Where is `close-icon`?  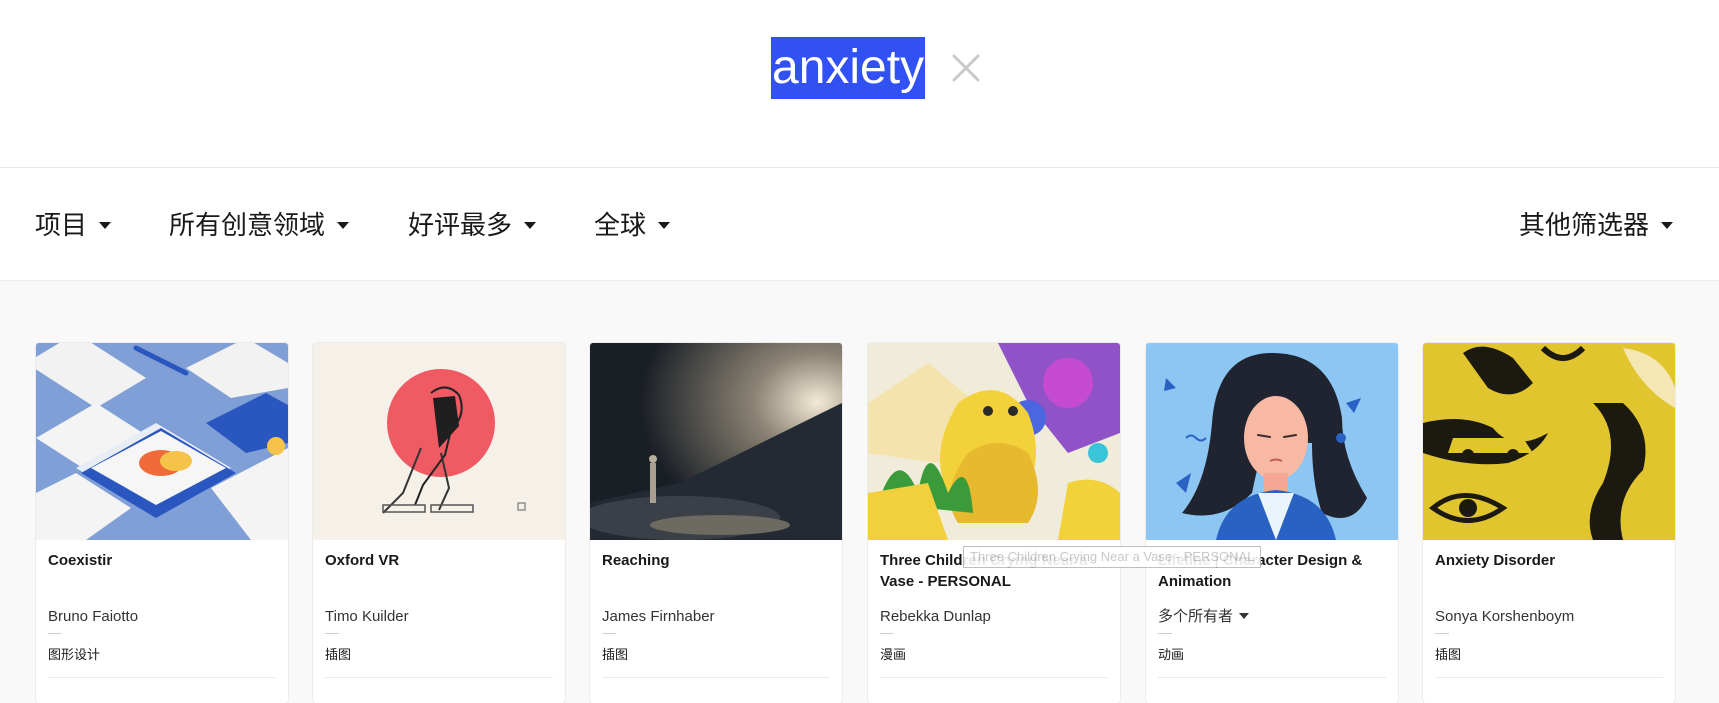
close-icon is located at coordinates (966, 68).